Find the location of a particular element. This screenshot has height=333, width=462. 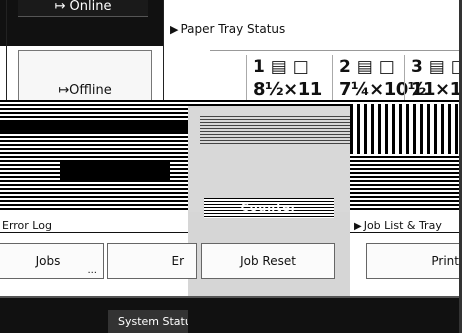

system-status-tab: System Status is located at coordinates (148, 321).